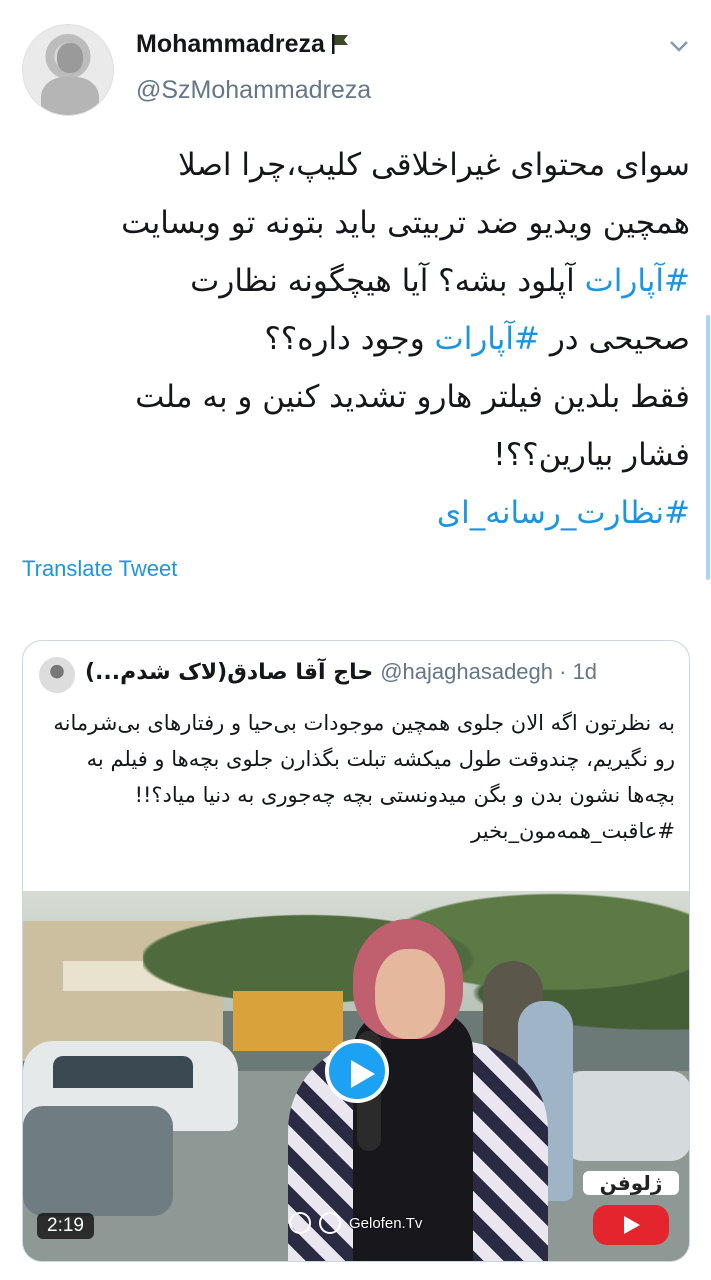 The height and width of the screenshot is (1280, 711). What do you see at coordinates (440, 281) in the screenshot?
I see `tweet-line: #آپارات آپلود بشه؟ آیا هیچگونه نظارت` at bounding box center [440, 281].